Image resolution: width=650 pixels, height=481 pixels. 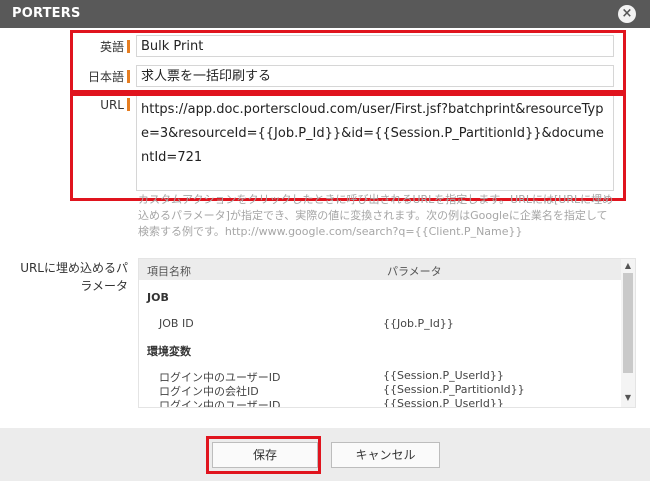 I want to click on url-label: URL, so click(x=95, y=105).